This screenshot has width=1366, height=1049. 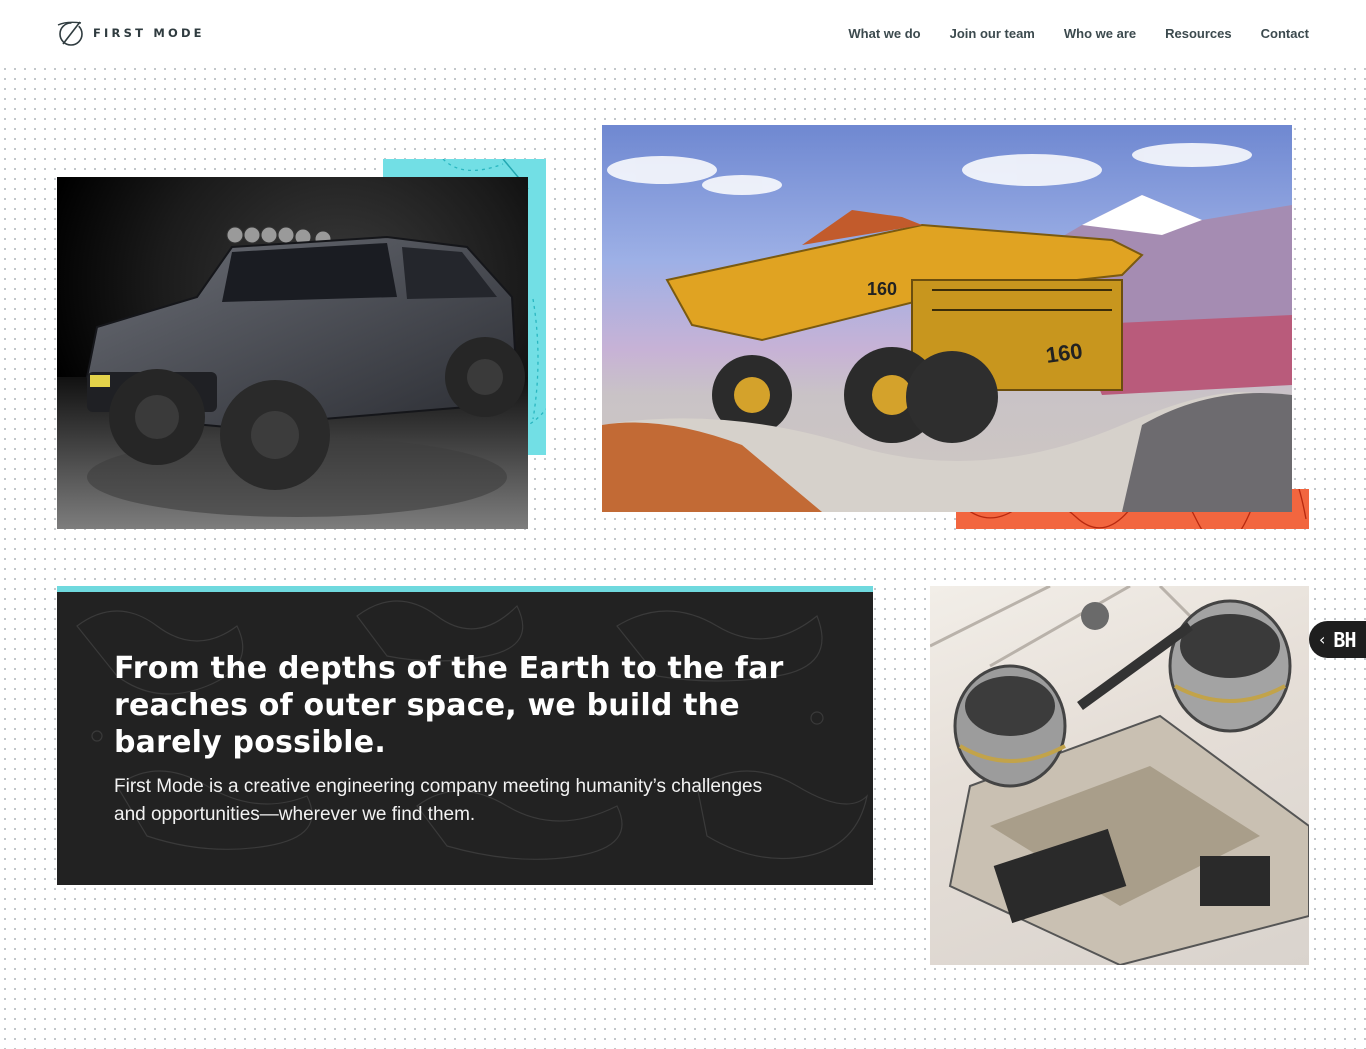 What do you see at coordinates (1285, 33) in the screenshot?
I see `nav-contact: Contact` at bounding box center [1285, 33].